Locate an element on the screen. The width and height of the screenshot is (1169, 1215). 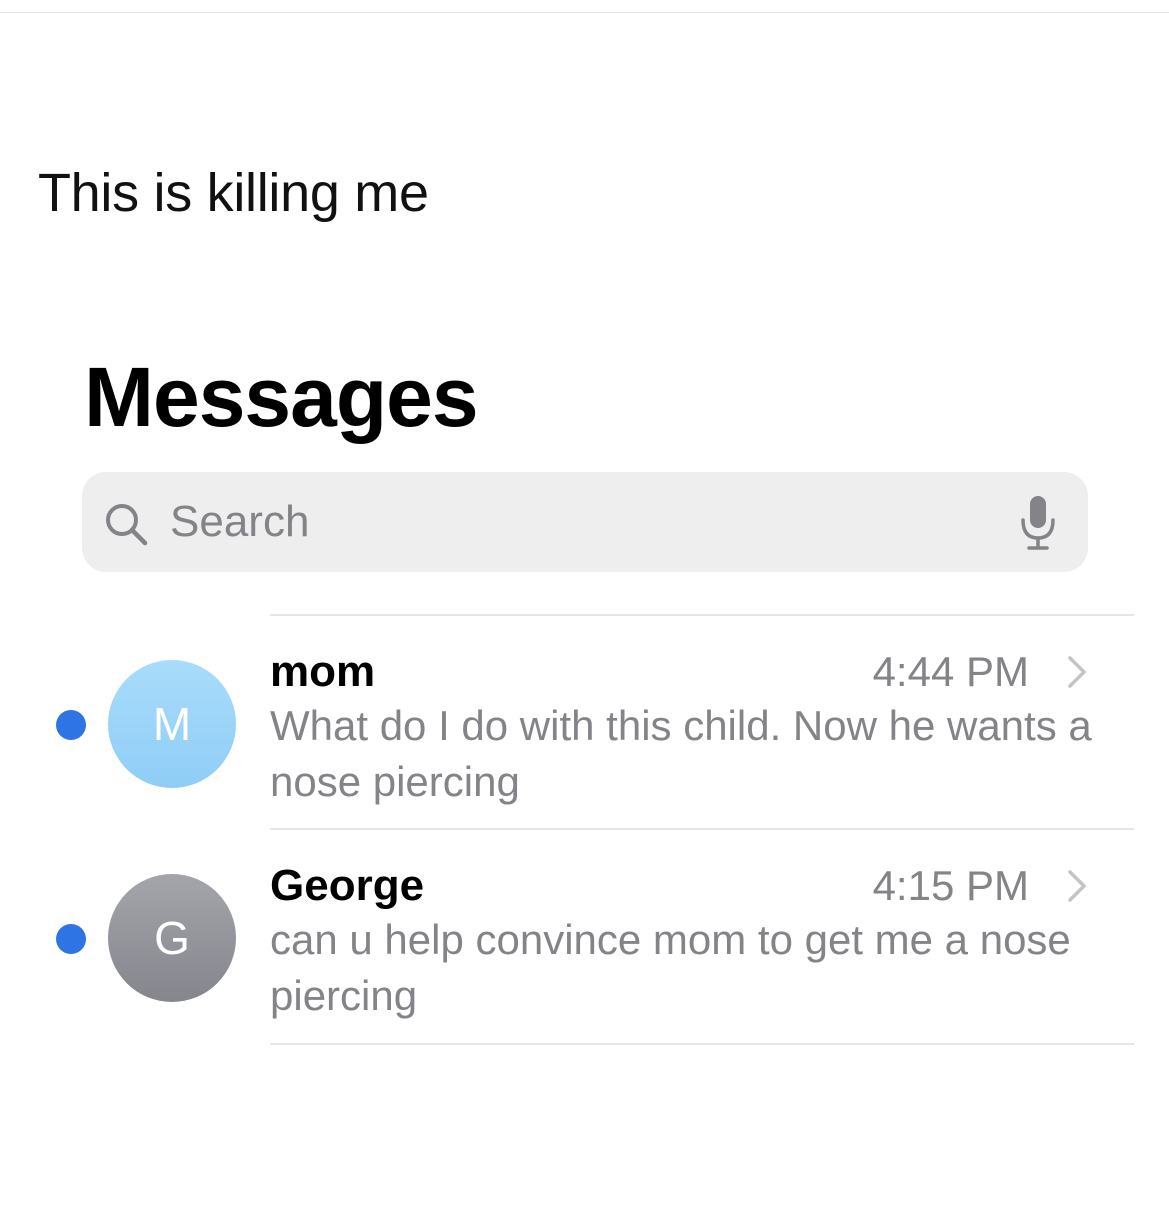
post-caption: This is killing me is located at coordinates (233, 193).